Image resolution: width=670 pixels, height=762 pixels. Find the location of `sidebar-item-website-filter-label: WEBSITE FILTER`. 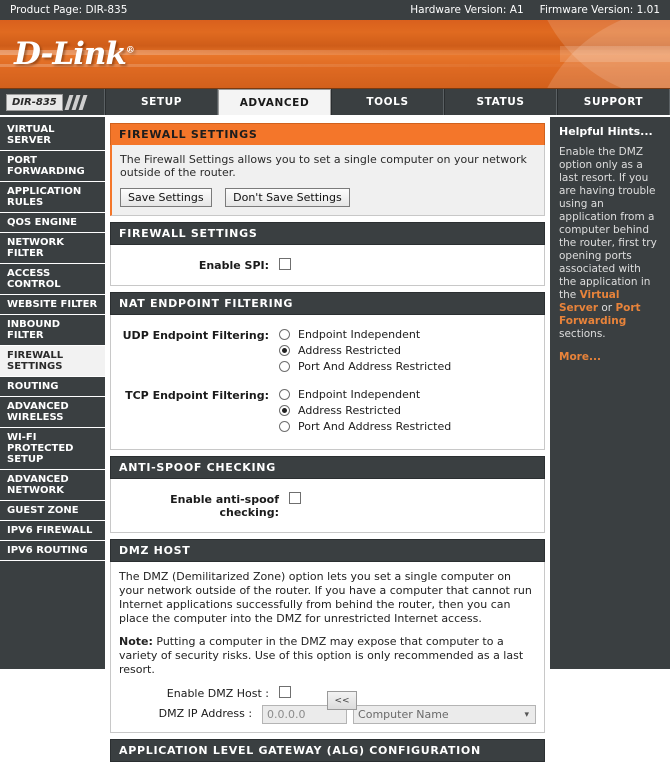

sidebar-item-website-filter-label: WEBSITE FILTER is located at coordinates (52, 304).